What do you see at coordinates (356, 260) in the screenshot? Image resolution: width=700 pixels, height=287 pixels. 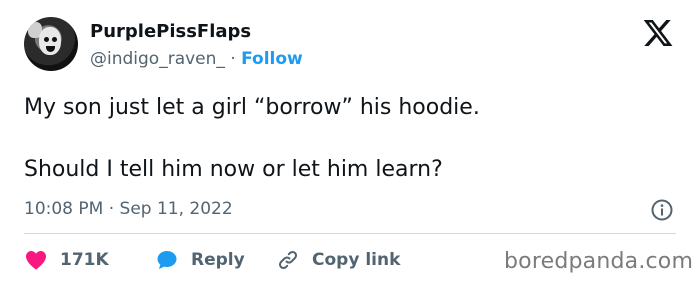 I see `copy-link-label: Copy link` at bounding box center [356, 260].